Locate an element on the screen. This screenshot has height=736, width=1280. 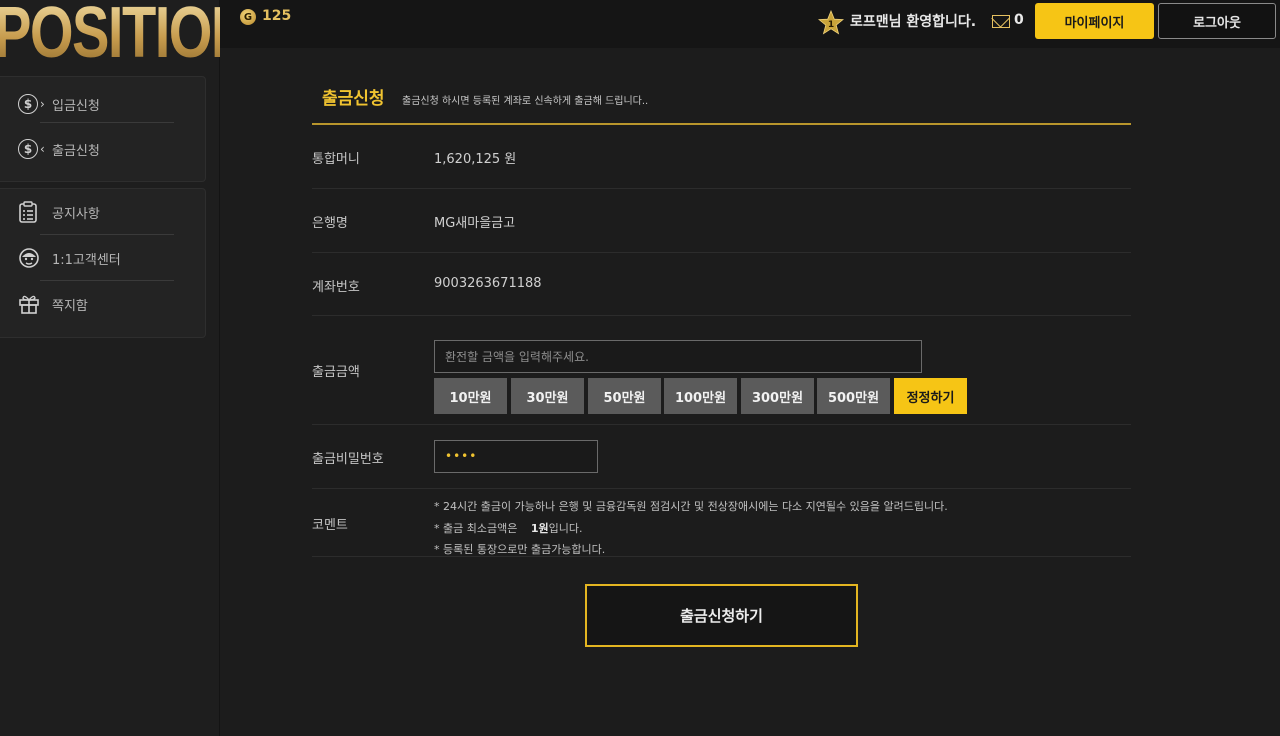
coin-icon: G is located at coordinates (248, 17).